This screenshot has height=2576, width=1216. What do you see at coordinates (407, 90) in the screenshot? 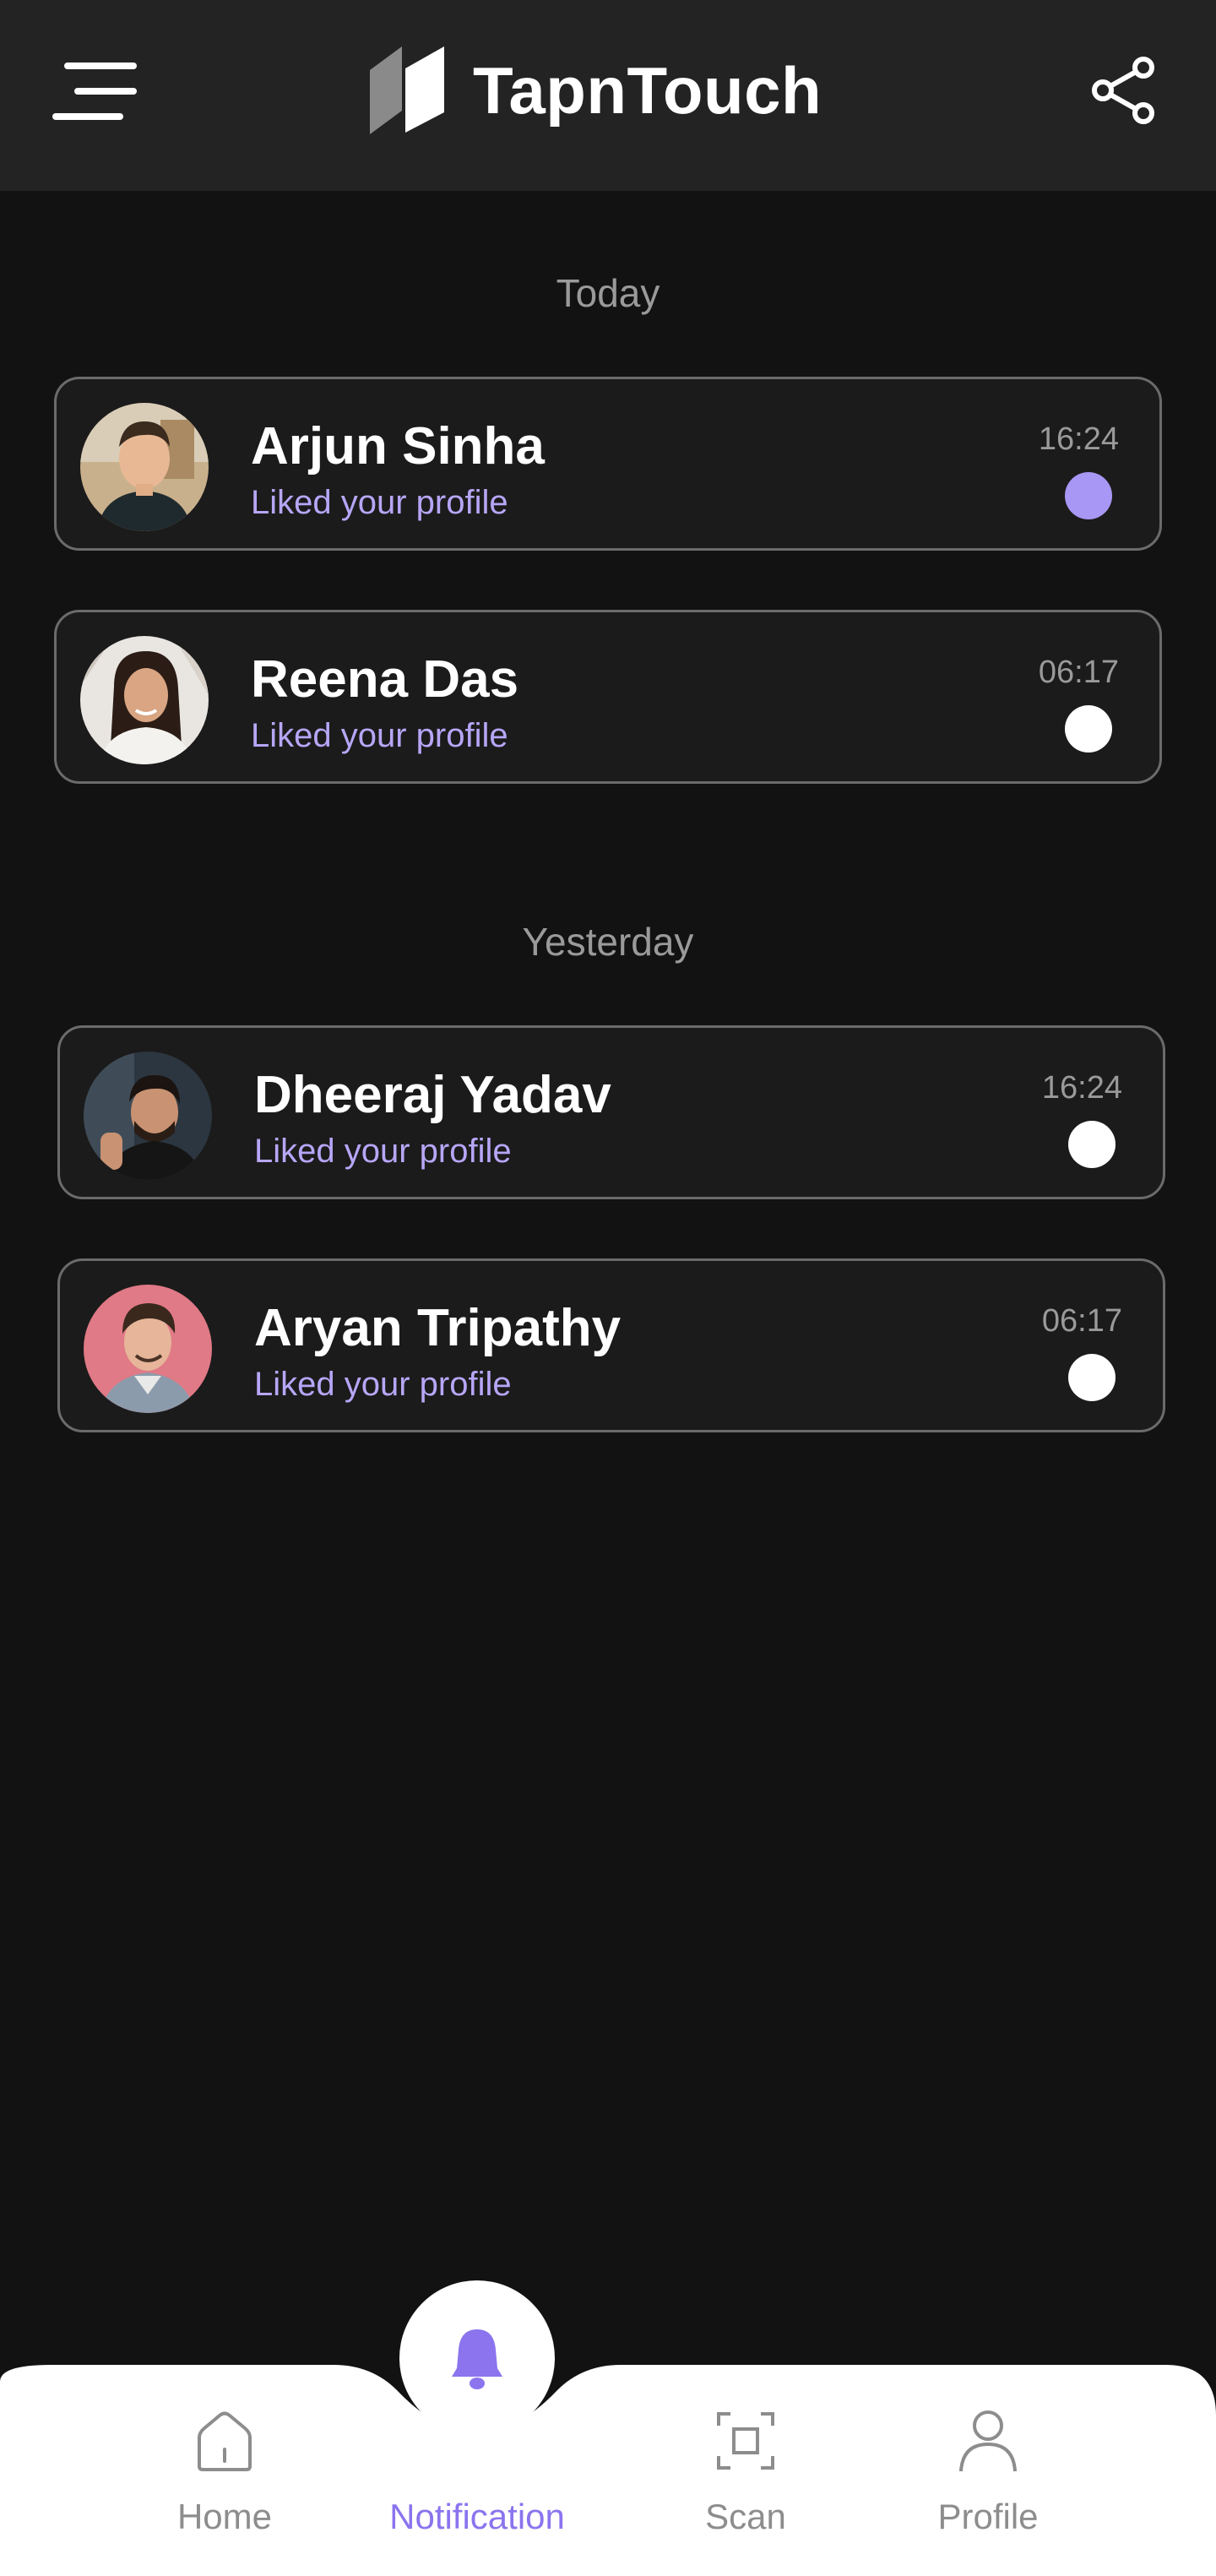
I see `logo-mark-icon` at bounding box center [407, 90].